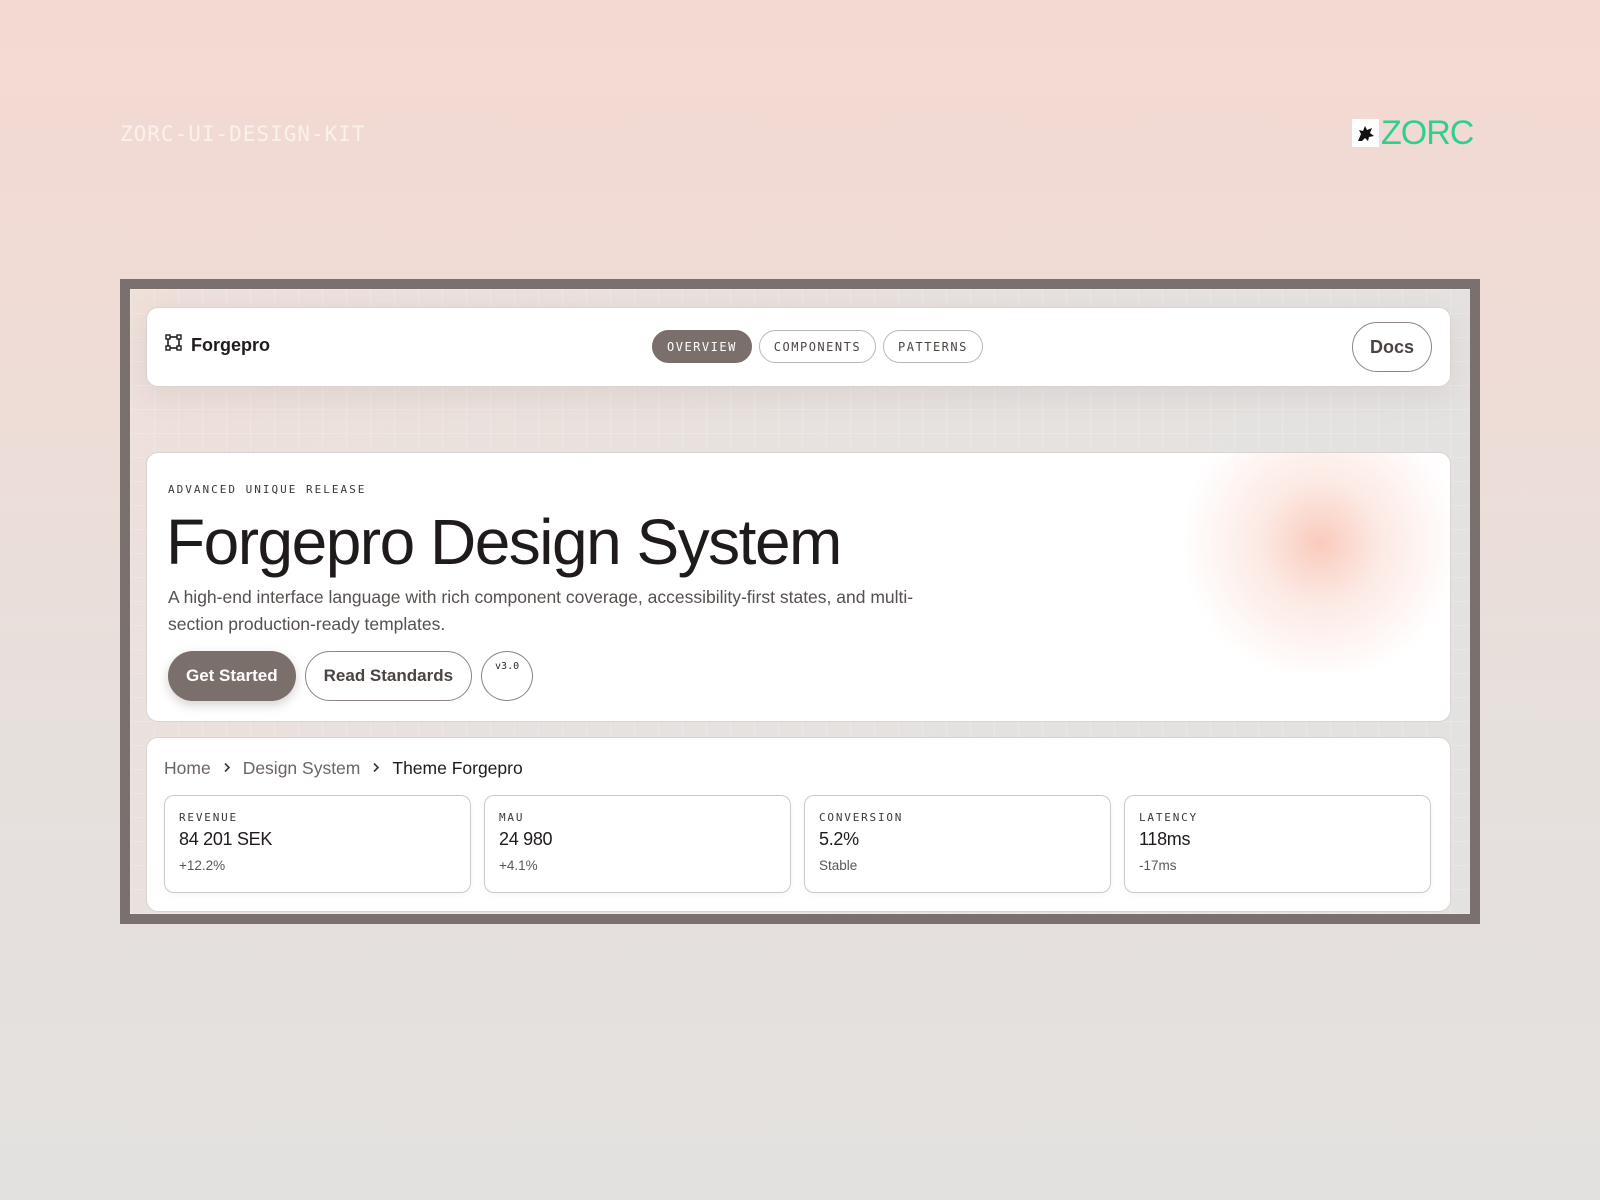 The height and width of the screenshot is (1200, 1600). Describe the element at coordinates (838, 865) in the screenshot. I see `metric-delta: Stable` at that location.